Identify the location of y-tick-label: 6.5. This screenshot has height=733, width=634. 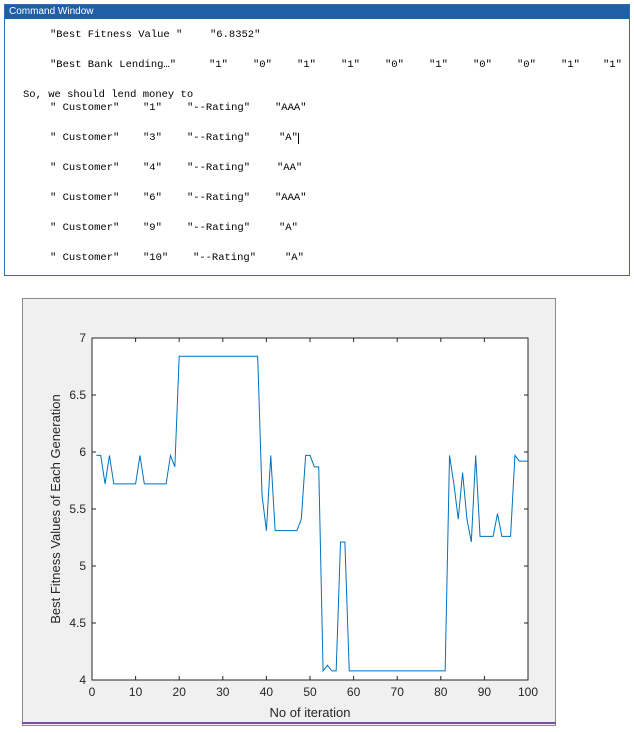
(77, 395).